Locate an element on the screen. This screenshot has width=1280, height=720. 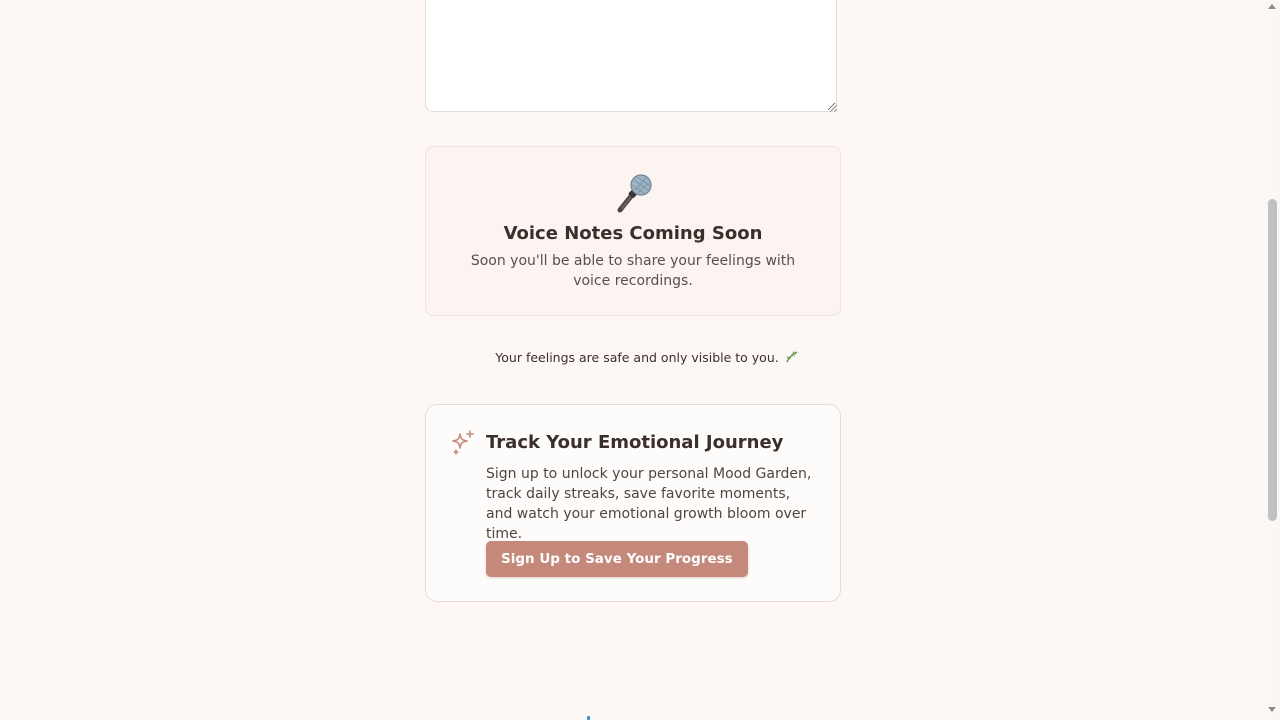
scroll-down-icon is located at coordinates (1272, 709).